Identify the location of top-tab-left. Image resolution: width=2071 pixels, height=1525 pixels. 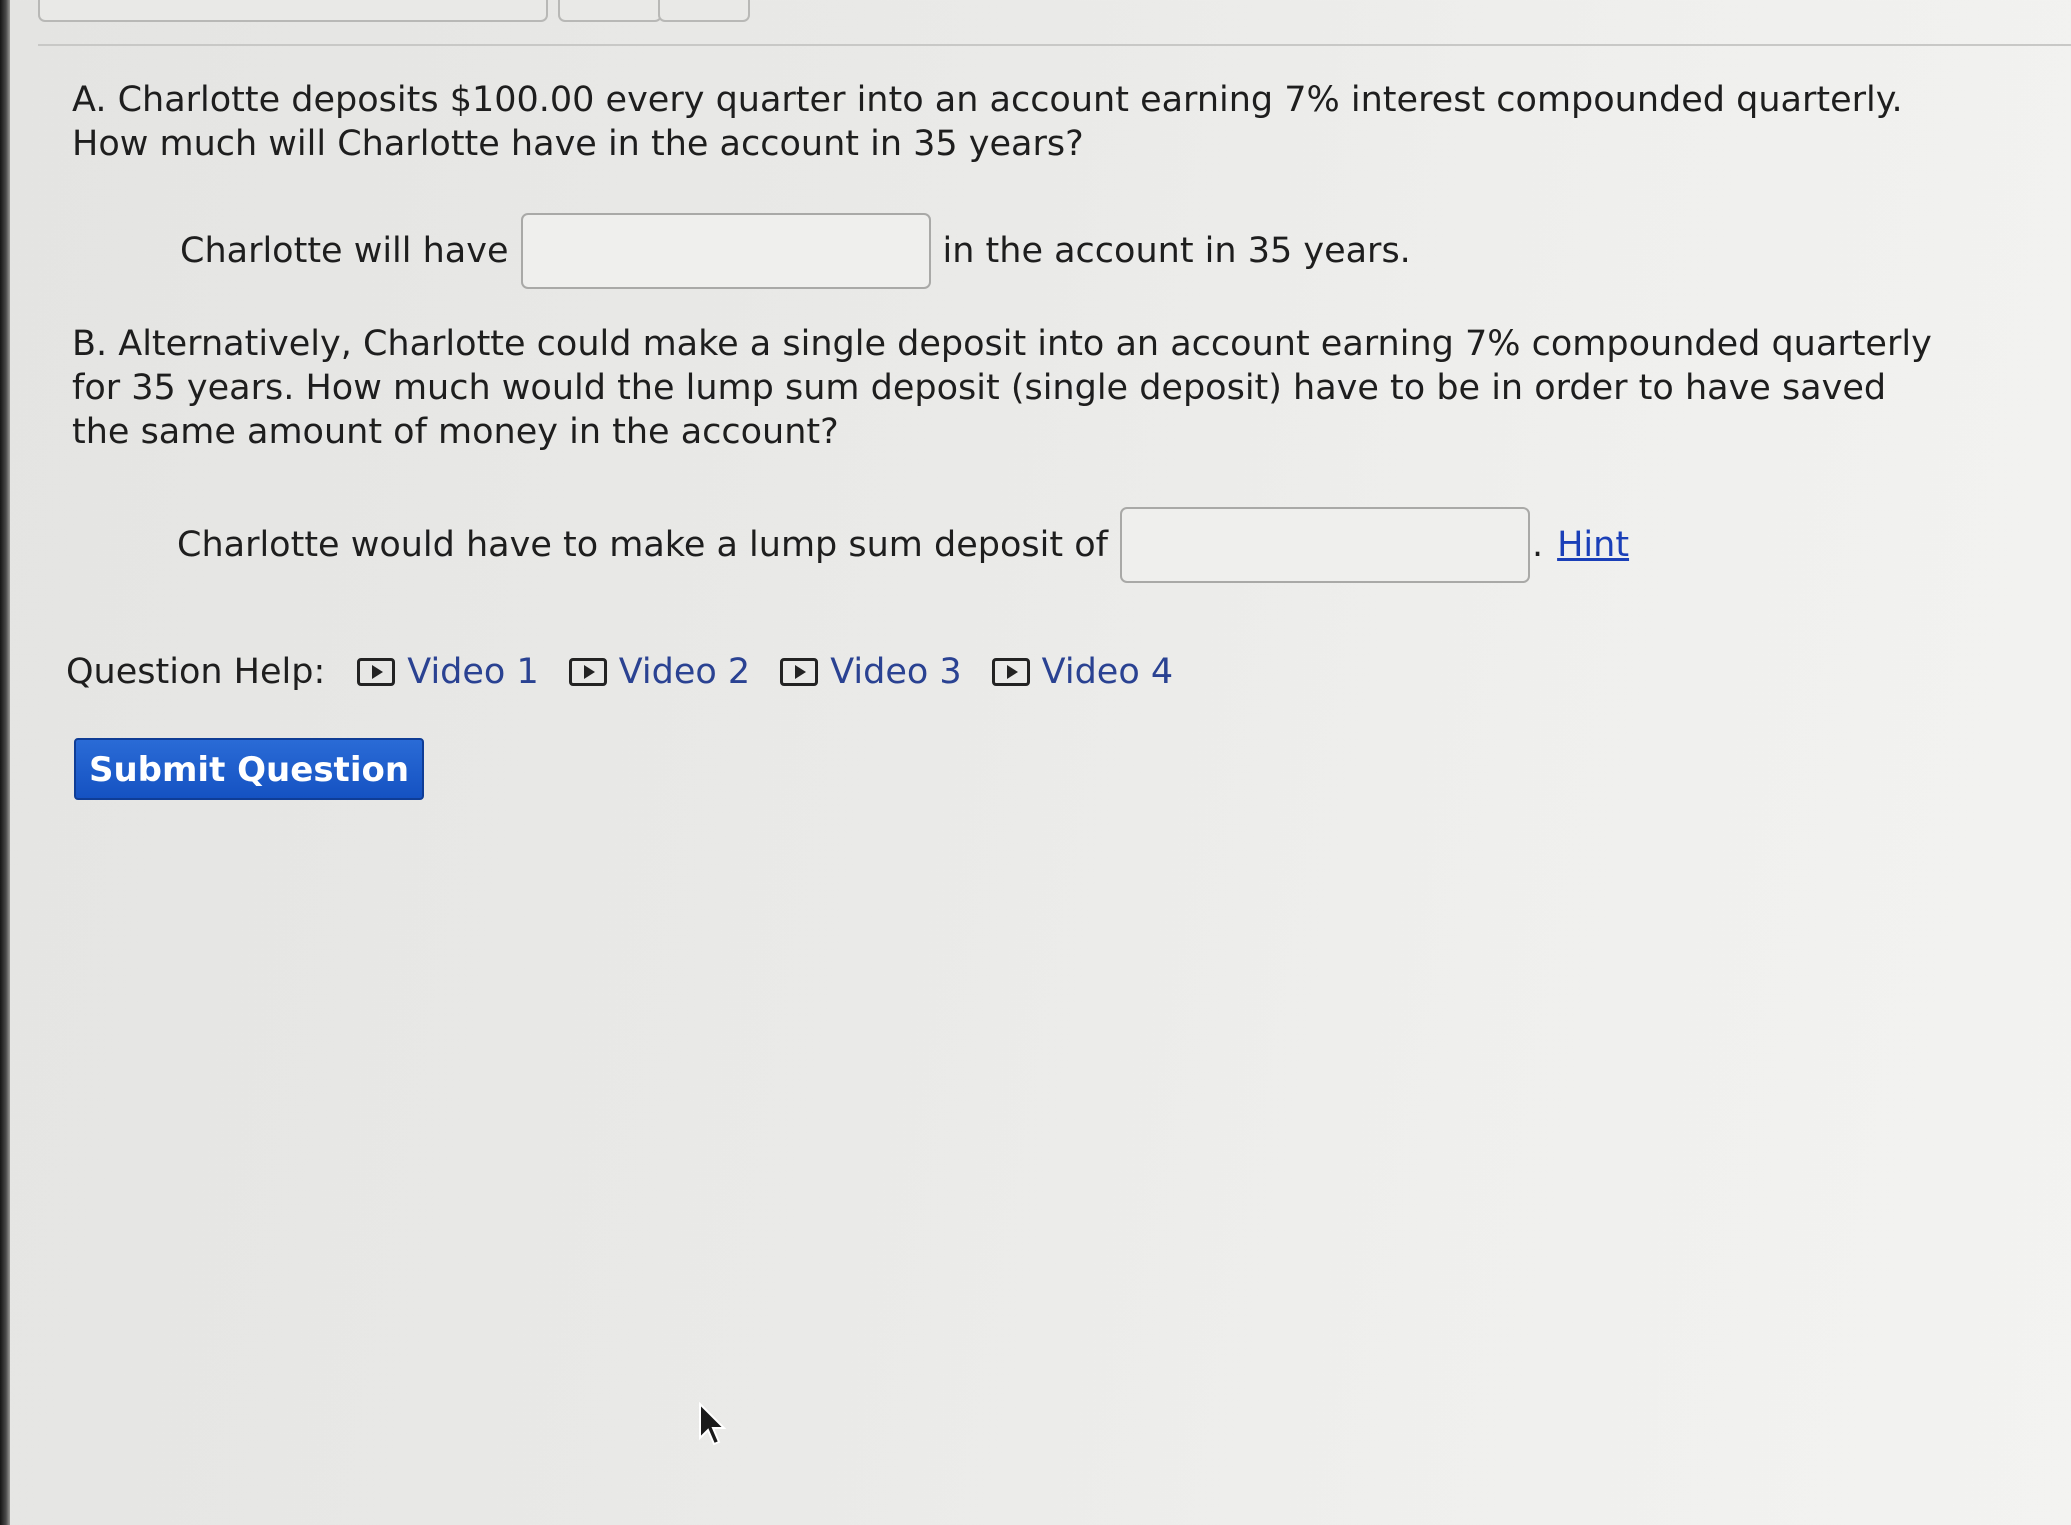
(293, 11).